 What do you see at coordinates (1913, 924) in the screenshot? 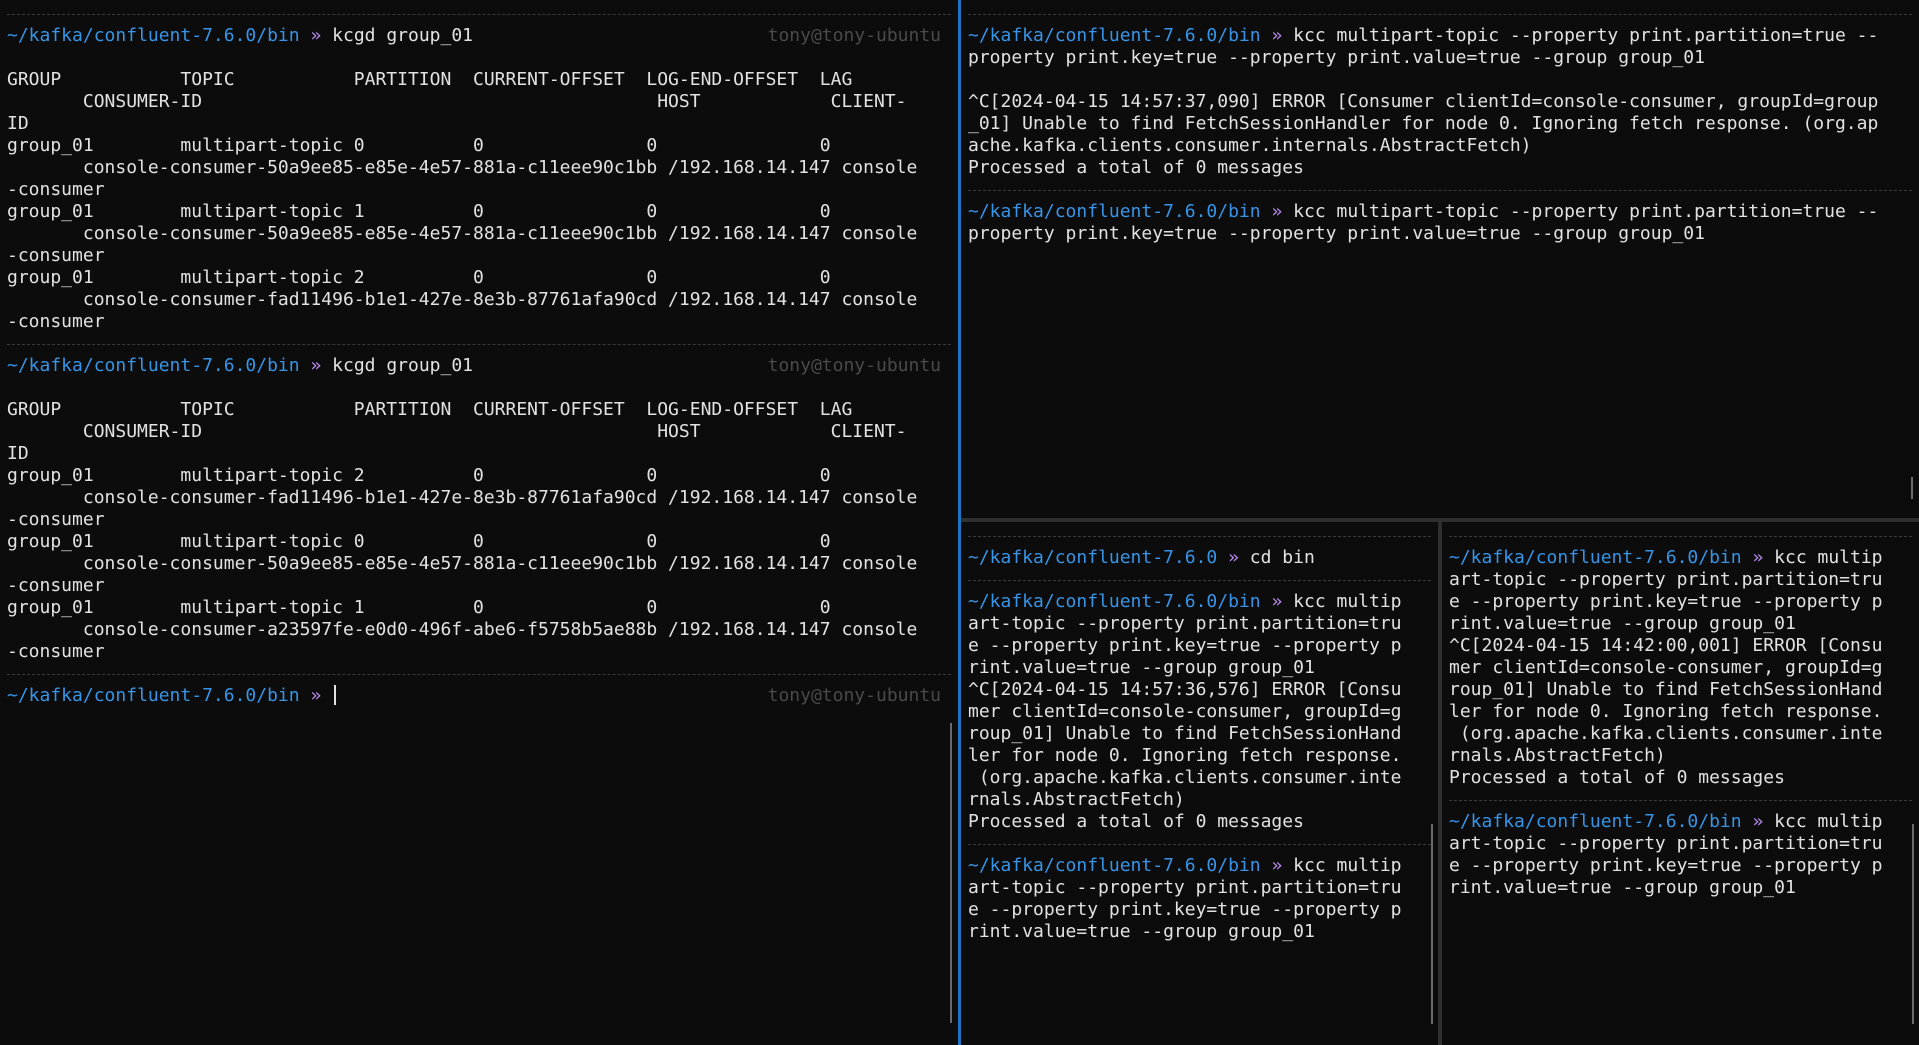
I see `scrollbar-bottom-right` at bounding box center [1913, 924].